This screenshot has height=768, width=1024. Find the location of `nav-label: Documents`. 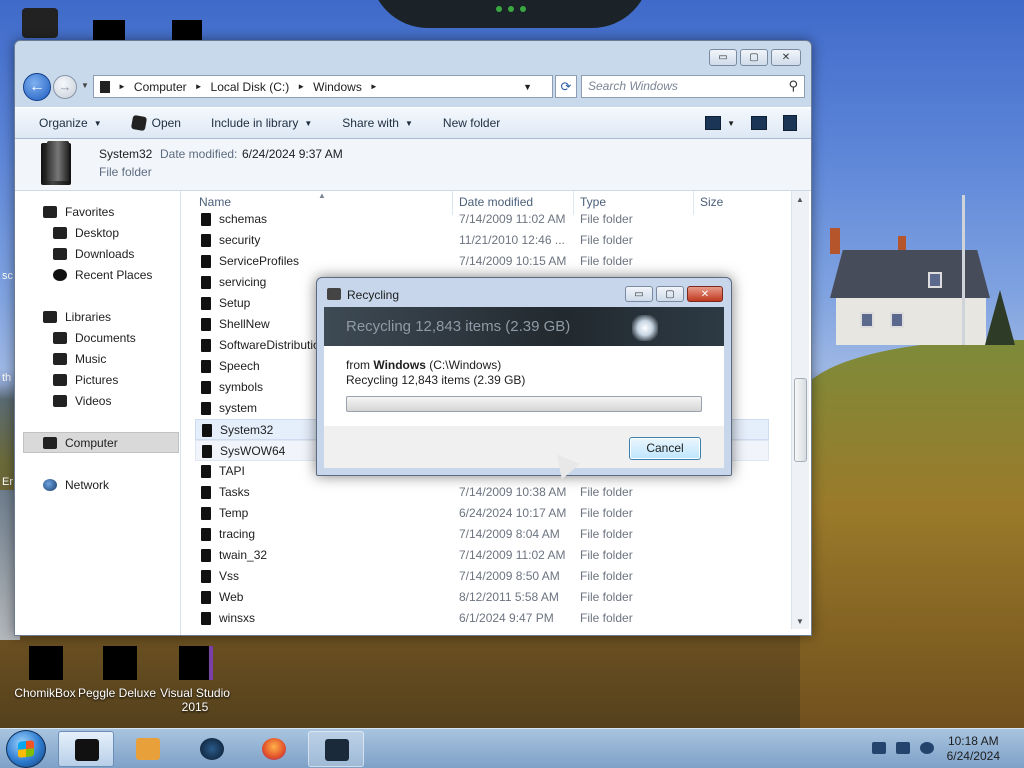

nav-label: Documents is located at coordinates (105, 338).